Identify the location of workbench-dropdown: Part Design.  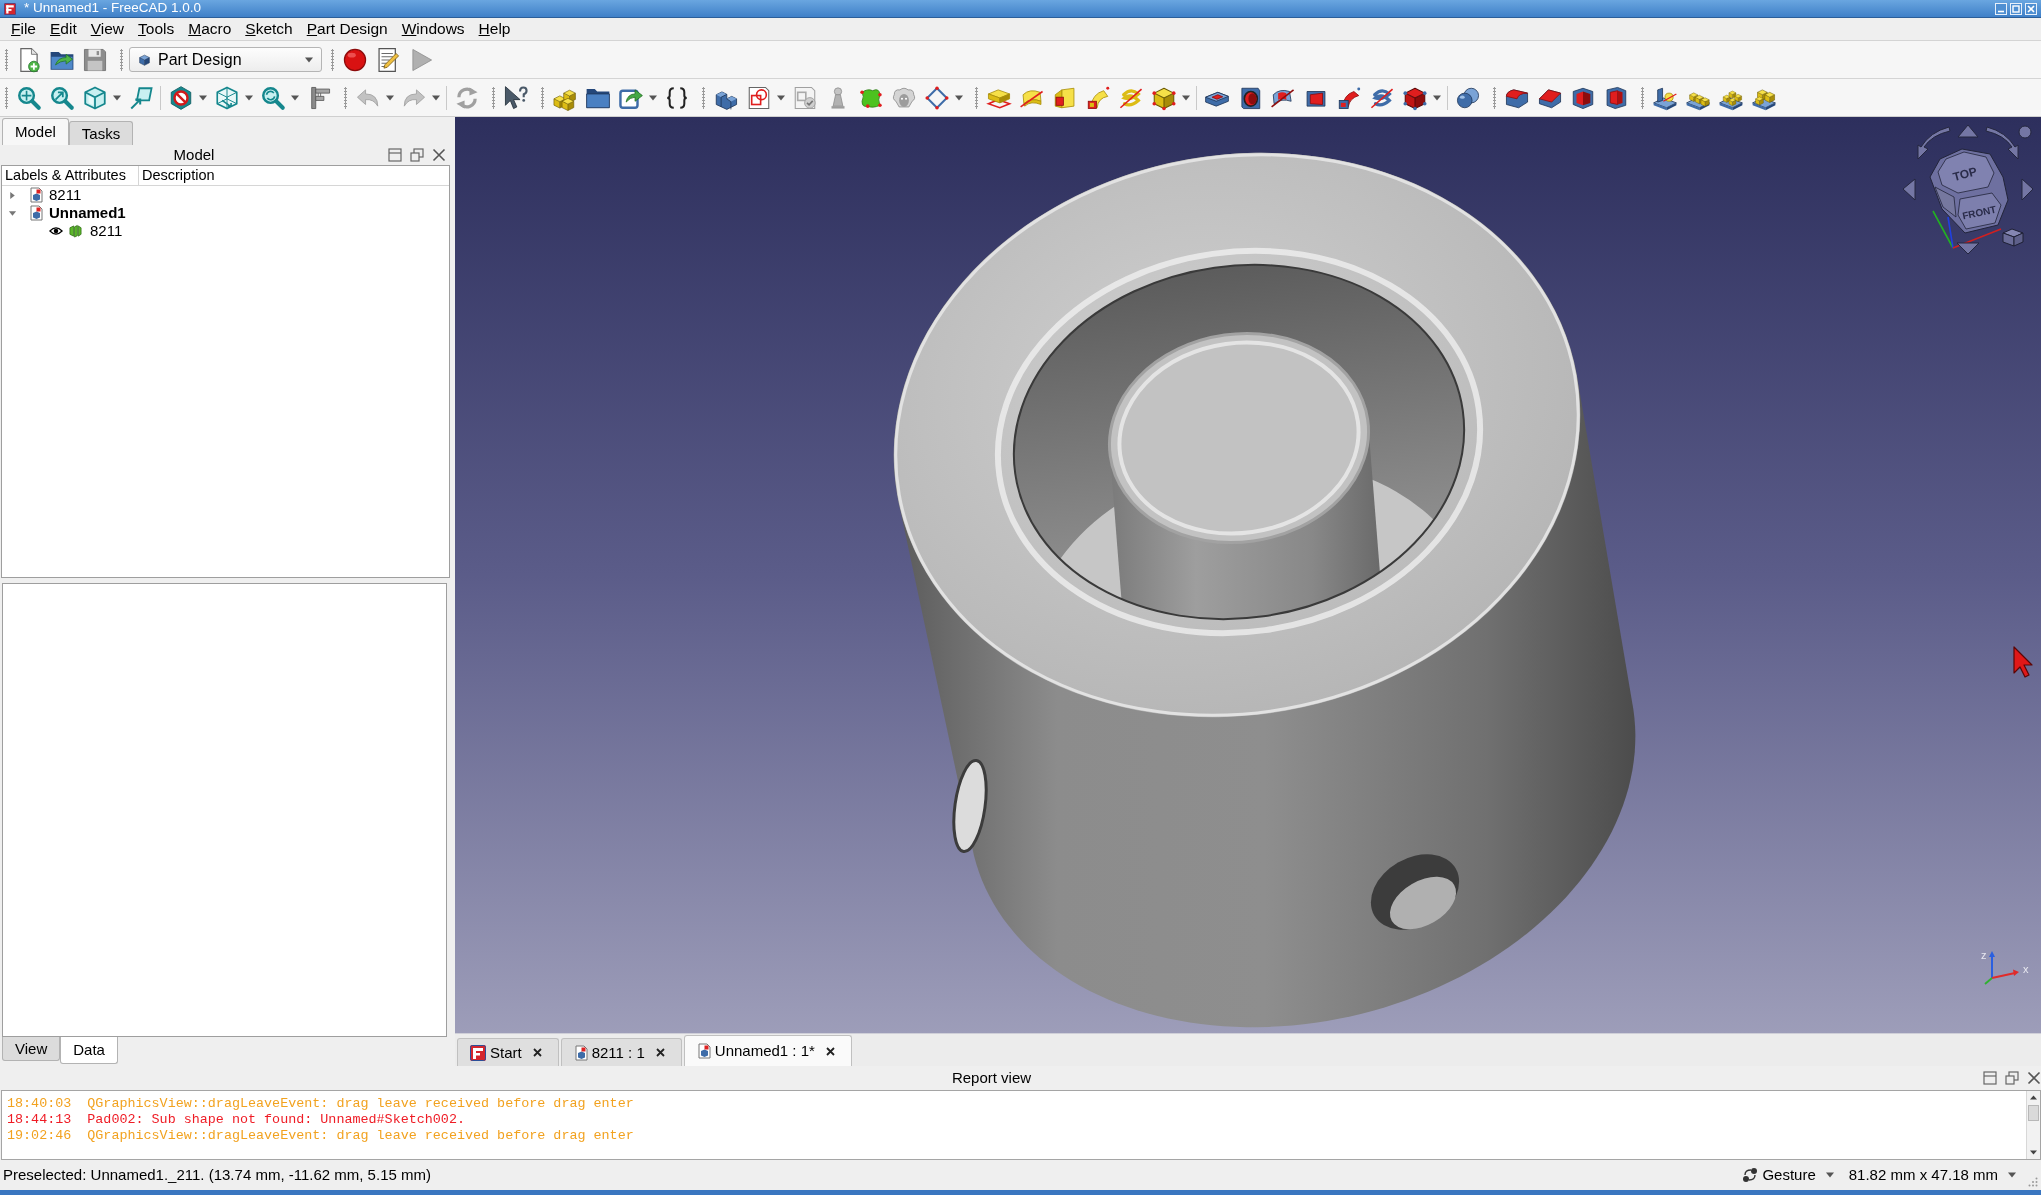
(225, 59).